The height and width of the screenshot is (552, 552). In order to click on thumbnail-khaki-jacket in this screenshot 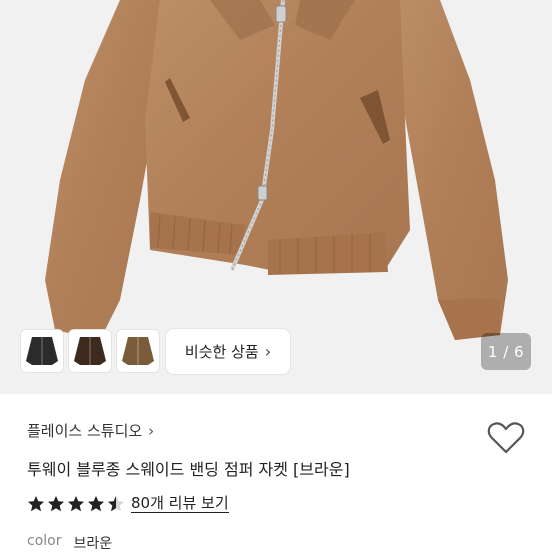, I will do `click(138, 351)`.